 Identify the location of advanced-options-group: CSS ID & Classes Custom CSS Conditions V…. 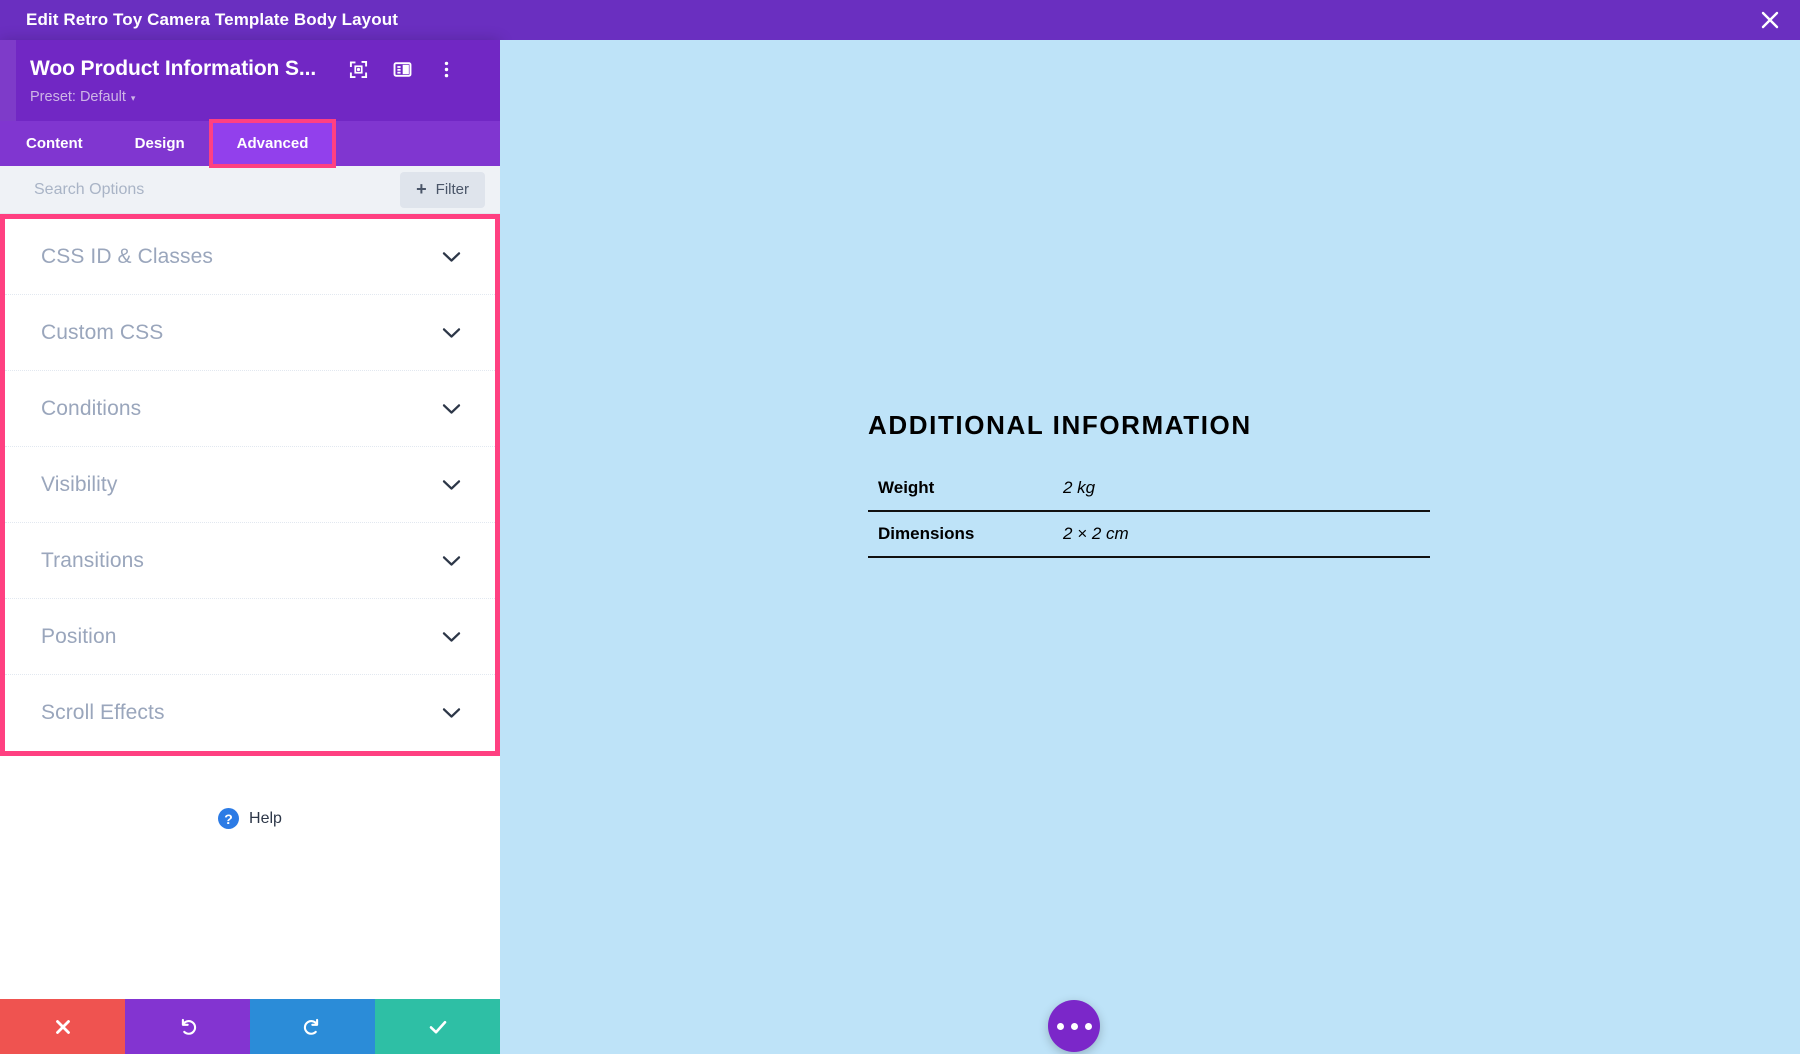
(250, 485).